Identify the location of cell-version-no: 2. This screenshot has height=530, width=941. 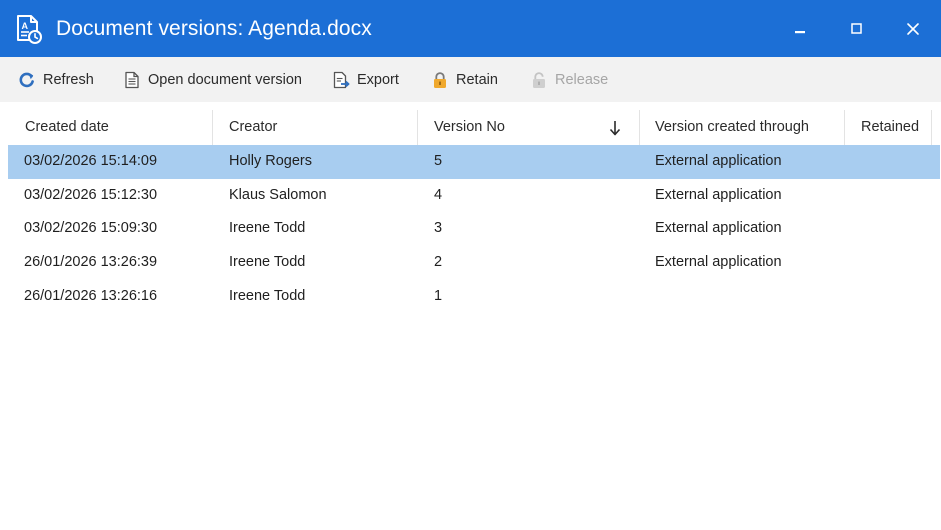
(438, 262).